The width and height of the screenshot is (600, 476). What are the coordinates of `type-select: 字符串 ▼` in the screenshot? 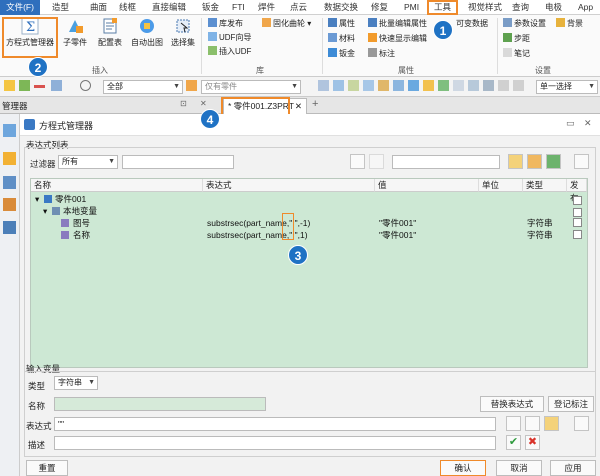 It's located at (76, 383).